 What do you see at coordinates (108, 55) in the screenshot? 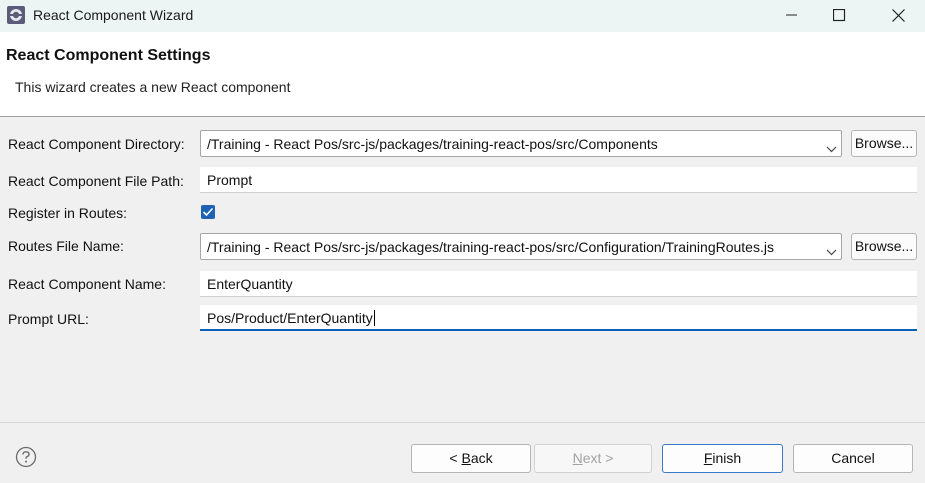
I see `page-title: React Component Settings` at bounding box center [108, 55].